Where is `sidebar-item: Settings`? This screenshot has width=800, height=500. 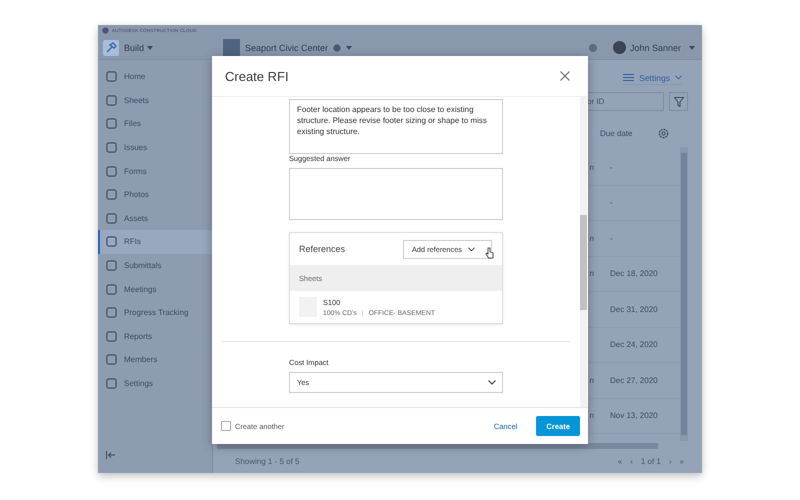
sidebar-item: Settings is located at coordinates (155, 384).